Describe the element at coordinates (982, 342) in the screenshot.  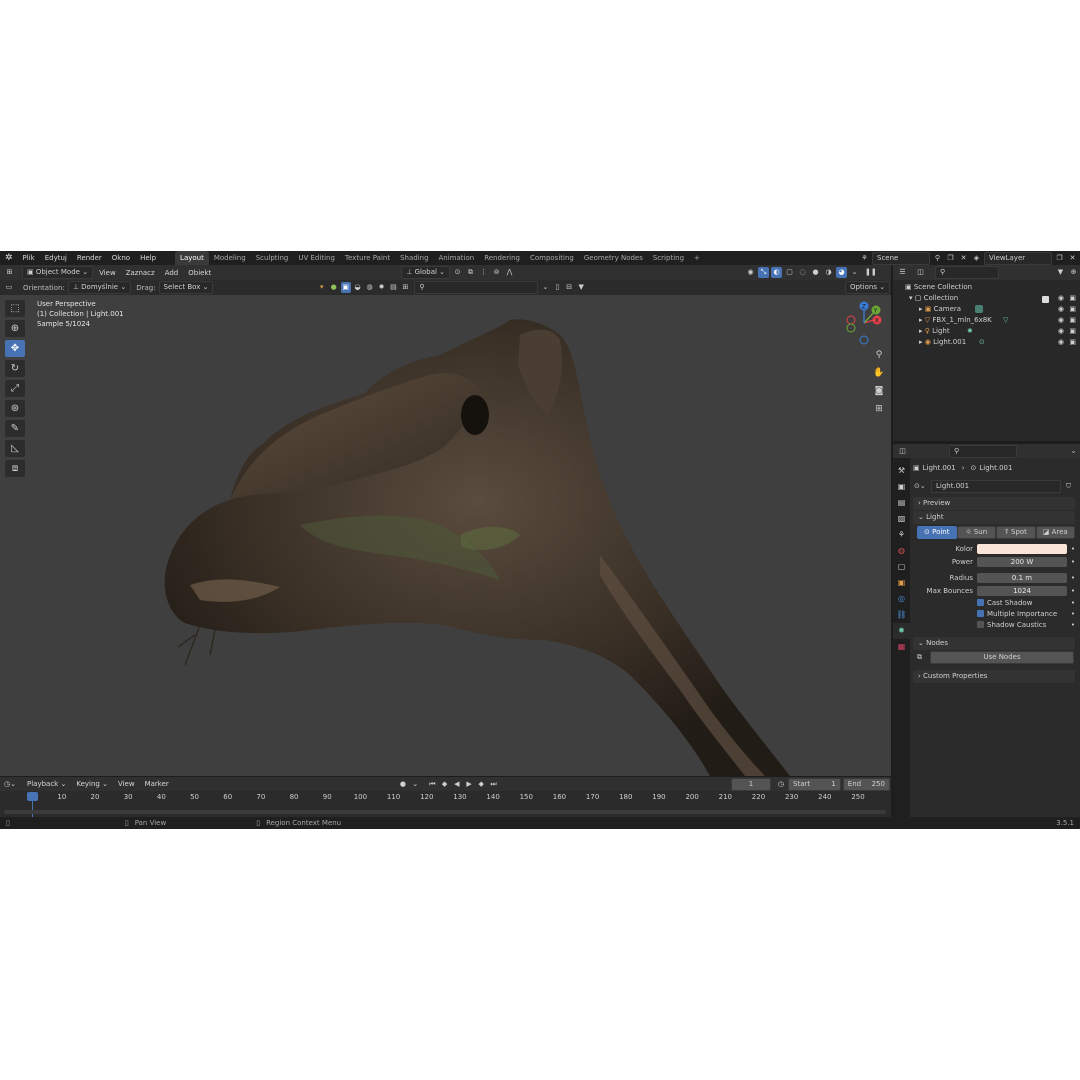
I see `light-data-icon: ⊙` at that location.